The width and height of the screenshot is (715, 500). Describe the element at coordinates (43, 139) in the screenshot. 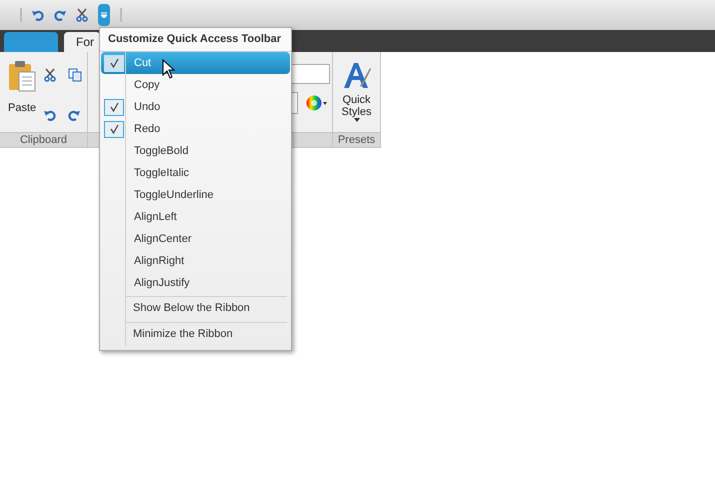

I see `group-label: Clipboard` at that location.